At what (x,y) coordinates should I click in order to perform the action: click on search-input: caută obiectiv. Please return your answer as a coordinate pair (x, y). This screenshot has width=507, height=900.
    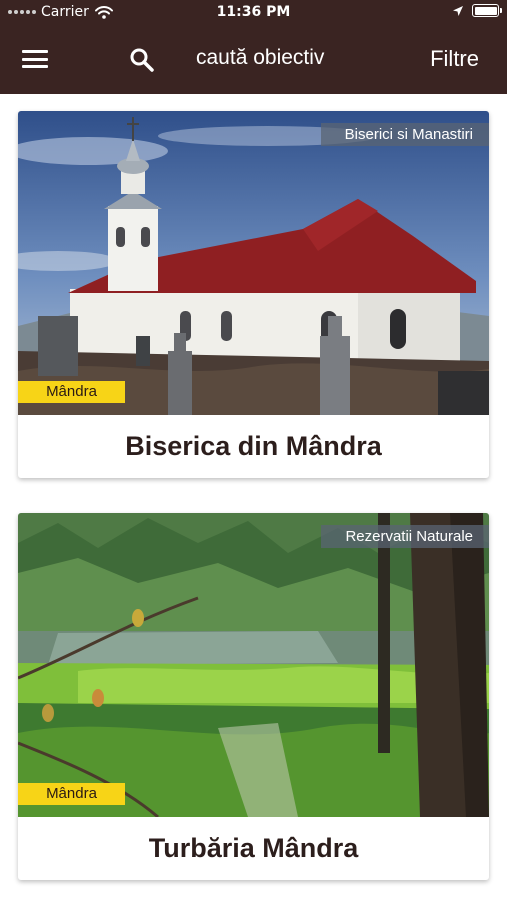
    Looking at the image, I should click on (260, 58).